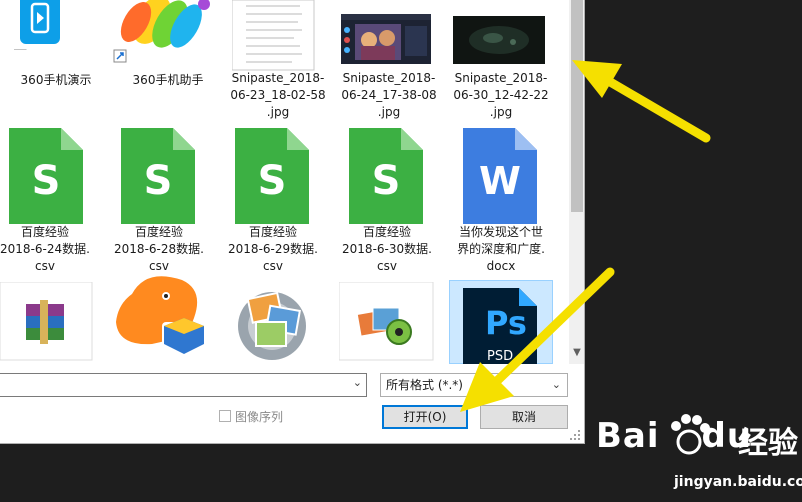 The image size is (802, 502). I want to click on file-item-winrar, so click(56, 322).